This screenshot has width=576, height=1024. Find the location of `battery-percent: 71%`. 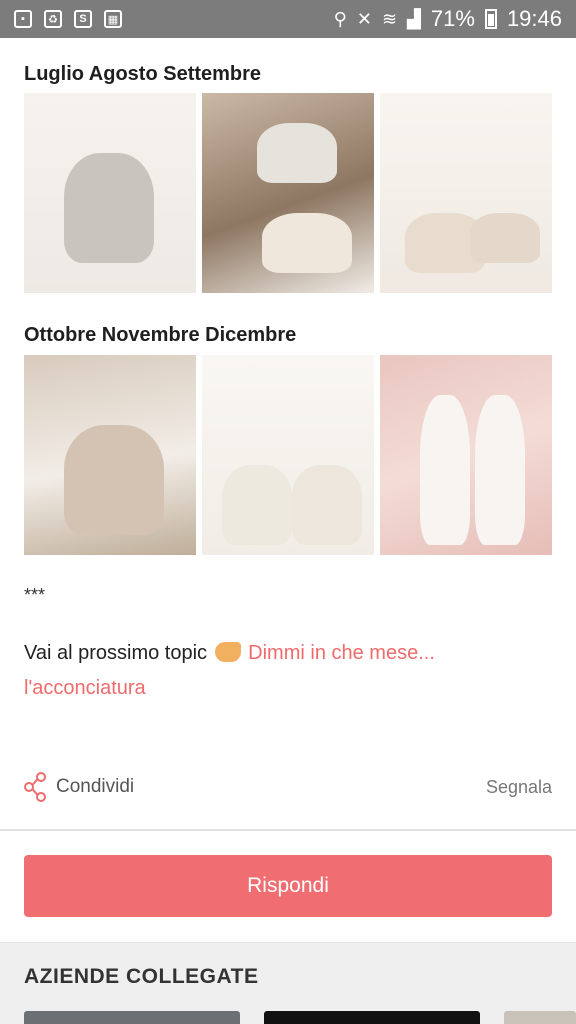

battery-percent: 71% is located at coordinates (452, 18).